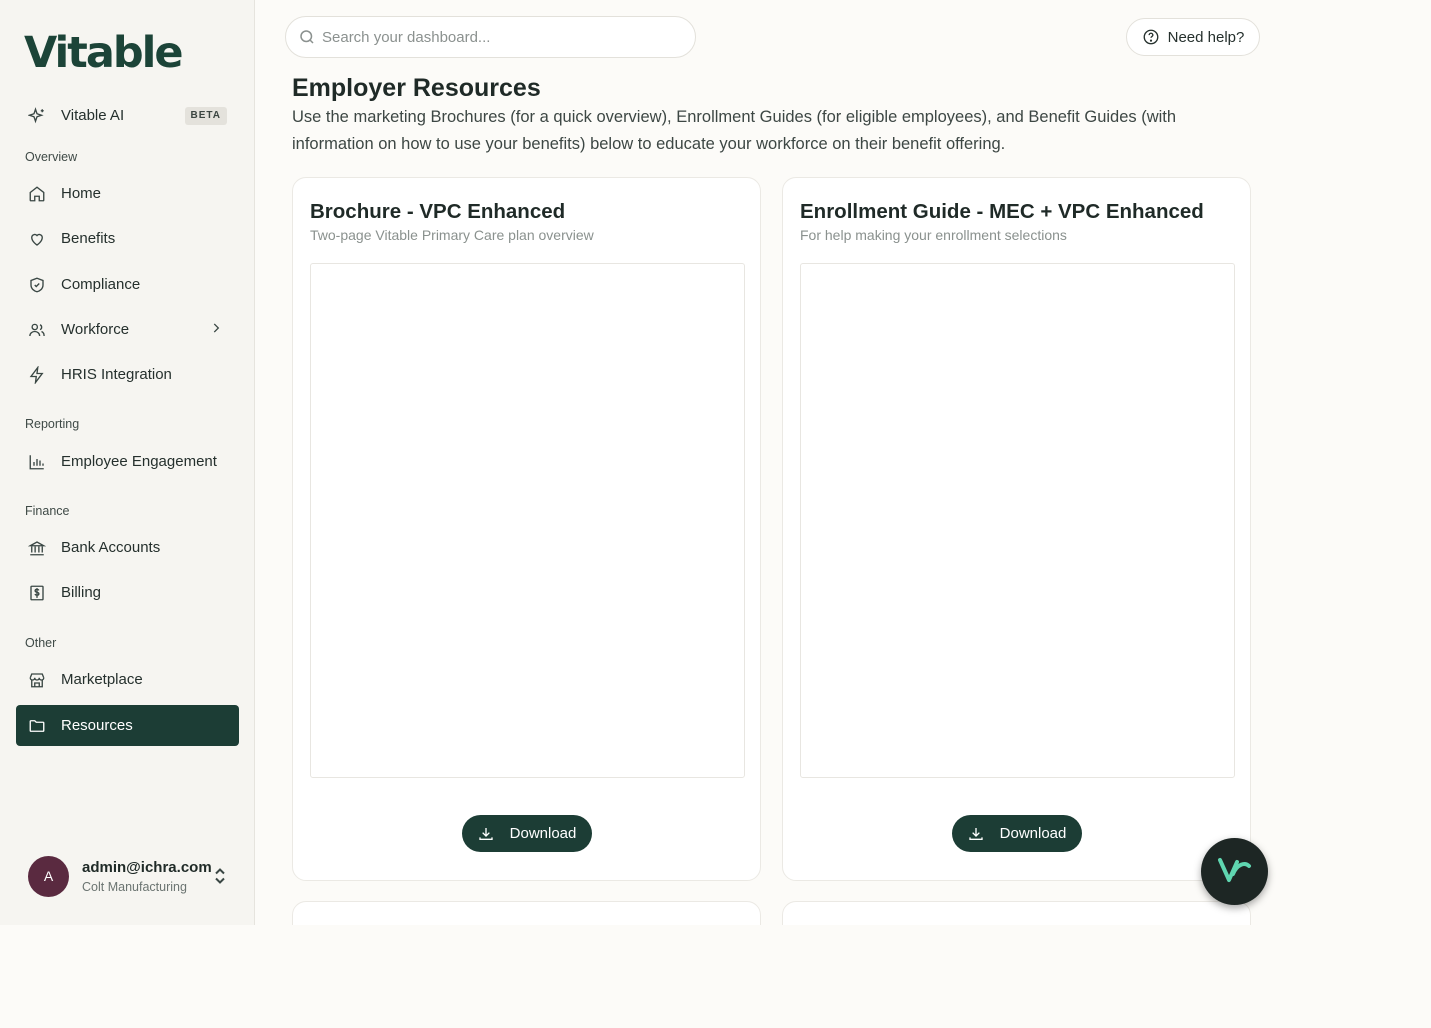 The width and height of the screenshot is (1431, 1028). Describe the element at coordinates (81, 193) in the screenshot. I see `sidebar-item-label: Home` at that location.